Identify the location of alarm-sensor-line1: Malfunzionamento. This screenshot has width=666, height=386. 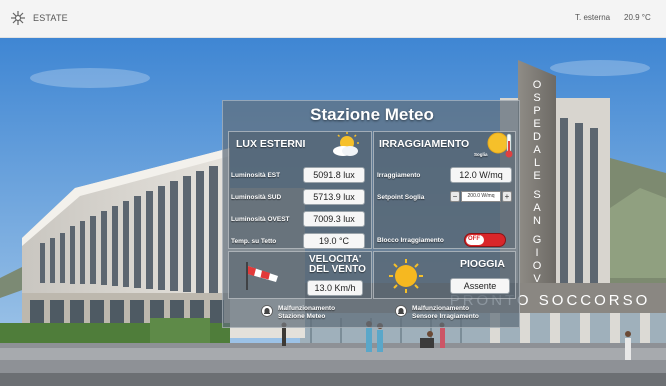
(441, 308).